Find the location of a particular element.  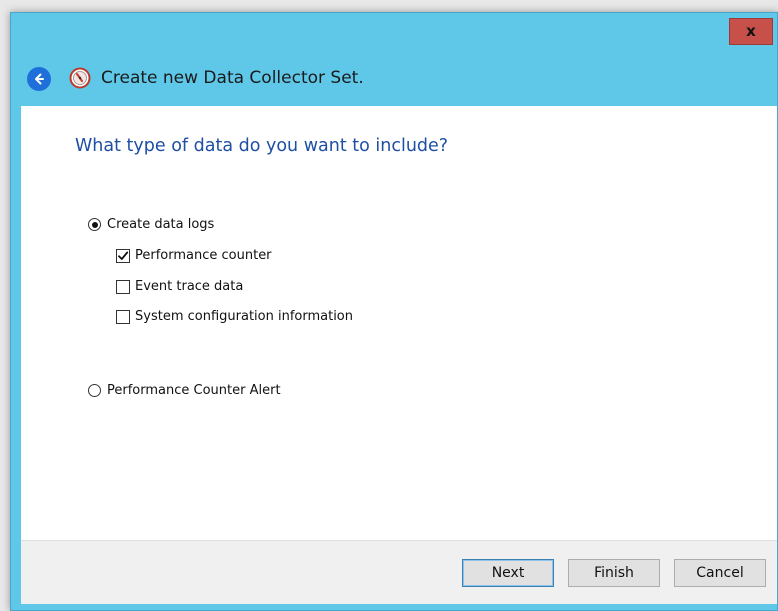

next-button: Next is located at coordinates (508, 573).